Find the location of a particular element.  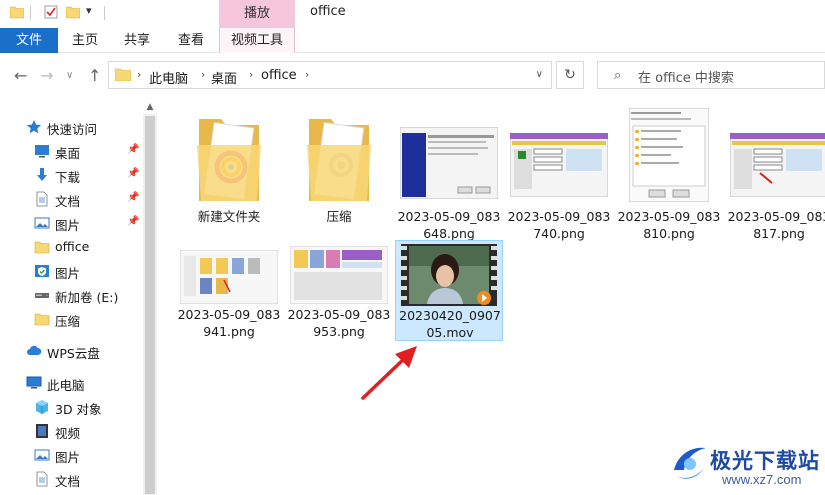

breadcrumb-desktop: 桌面 is located at coordinates (224, 77).